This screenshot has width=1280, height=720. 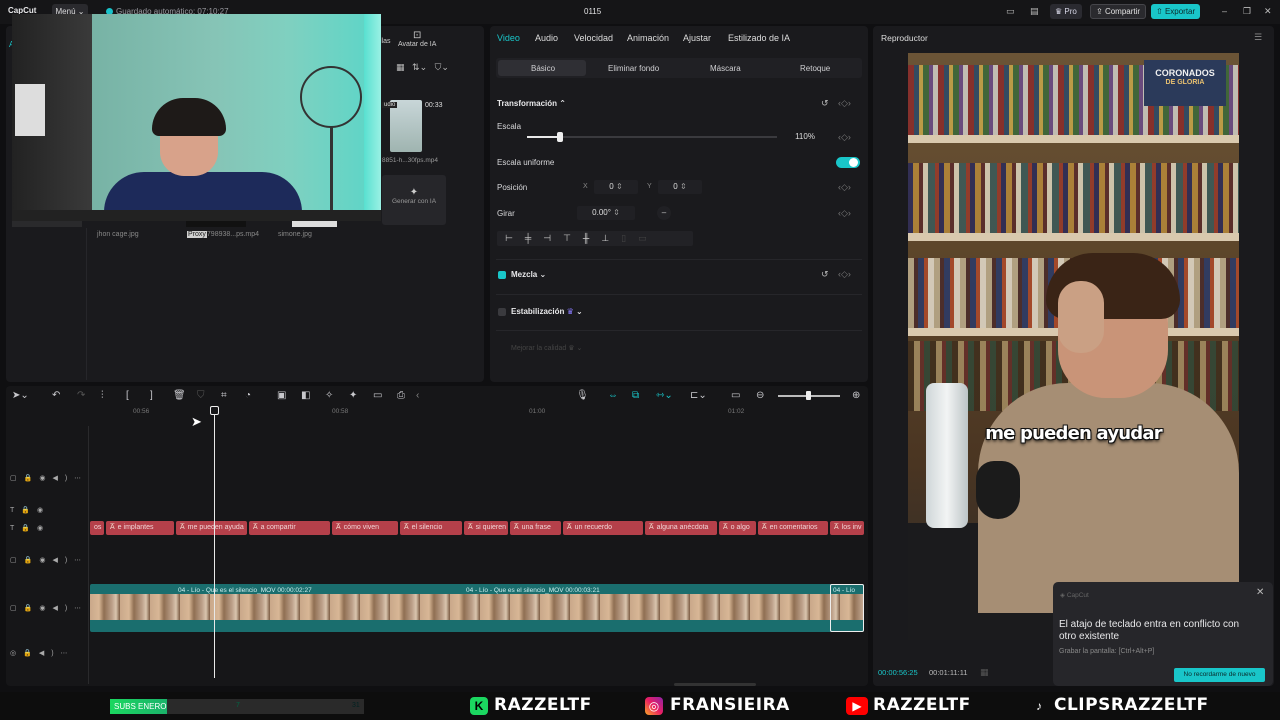 I want to click on main-track-magnet-icon: ⇔, so click(x=613, y=395).